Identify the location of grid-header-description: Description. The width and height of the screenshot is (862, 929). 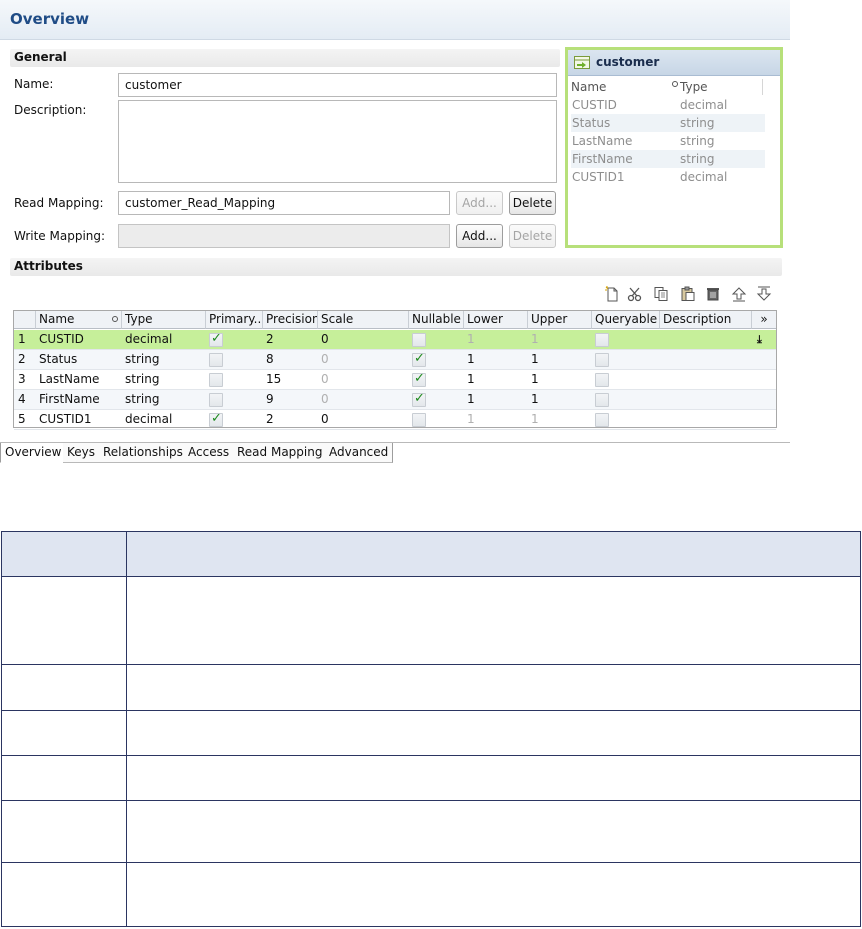
(706, 320).